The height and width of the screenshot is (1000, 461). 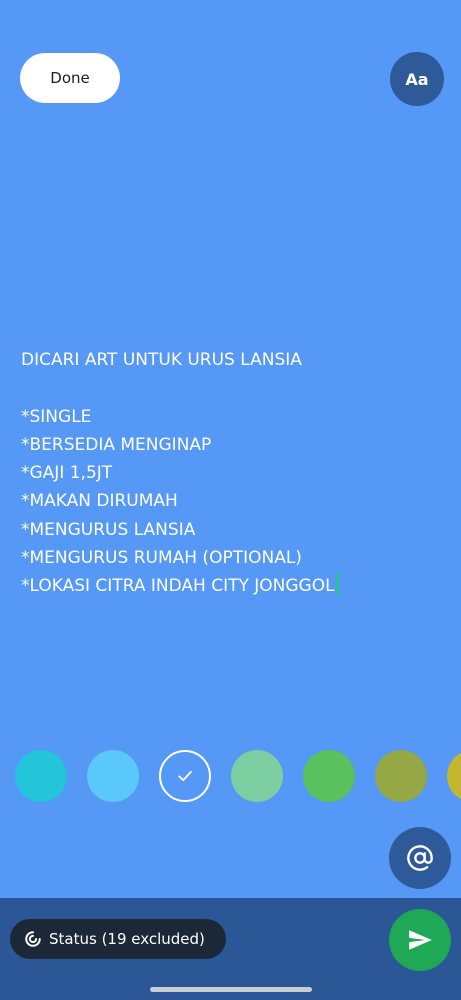 I want to click on send-button, so click(x=420, y=940).